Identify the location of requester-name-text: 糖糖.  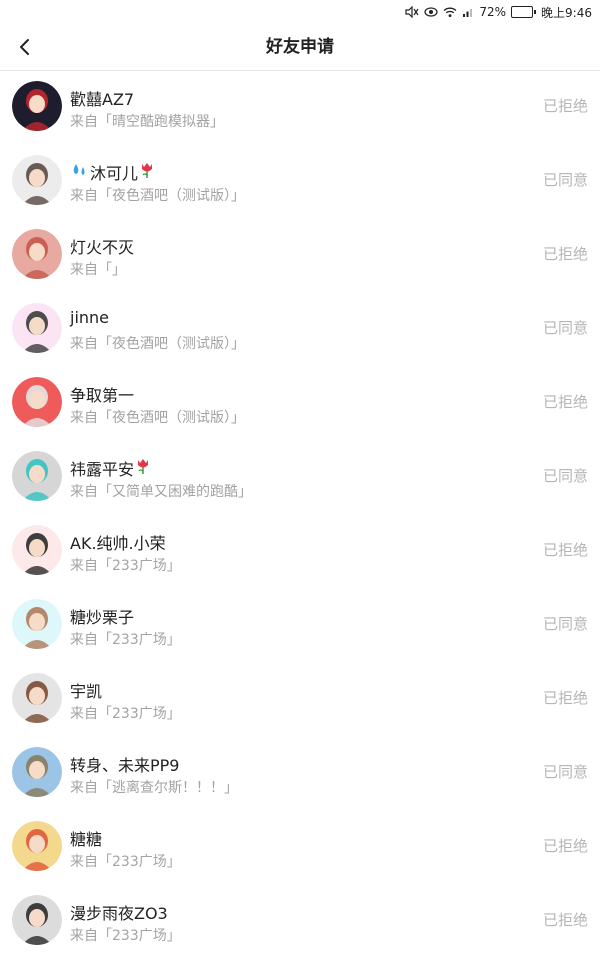
(86, 839).